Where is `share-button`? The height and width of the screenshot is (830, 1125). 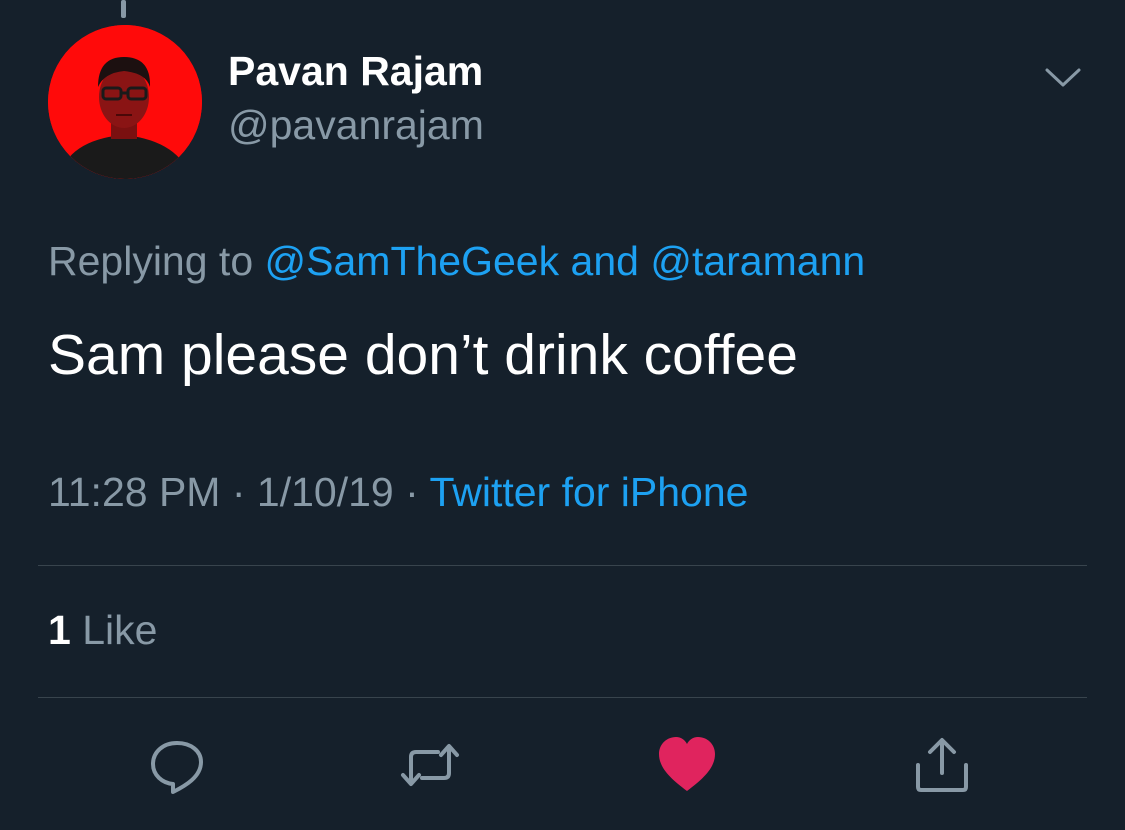 share-button is located at coordinates (942, 765).